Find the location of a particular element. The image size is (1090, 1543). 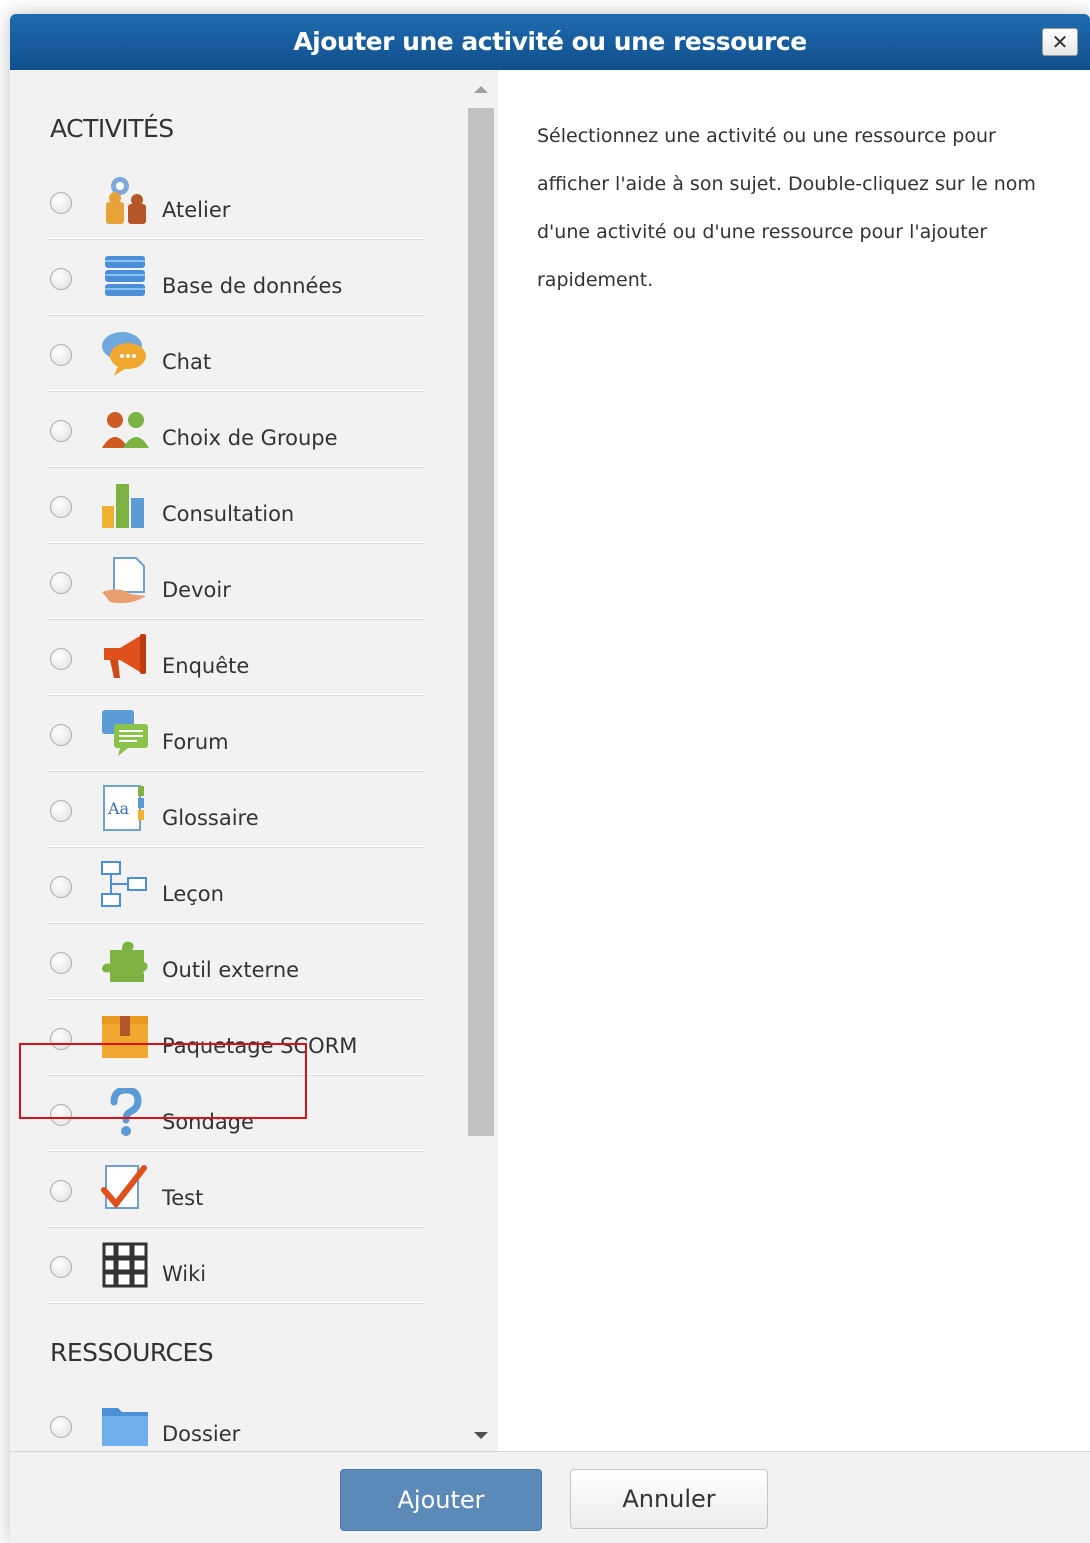

option-wiki: Wiki is located at coordinates (236, 1264).